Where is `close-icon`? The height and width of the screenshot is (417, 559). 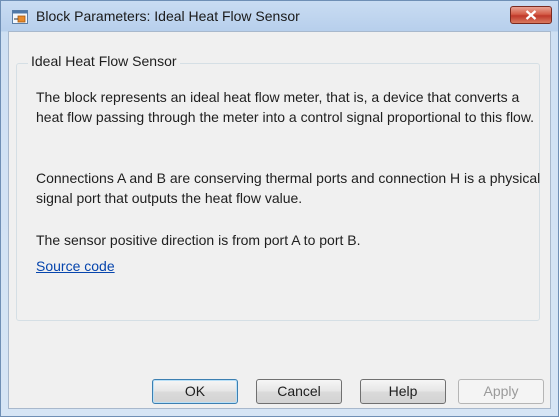
close-icon is located at coordinates (531, 15).